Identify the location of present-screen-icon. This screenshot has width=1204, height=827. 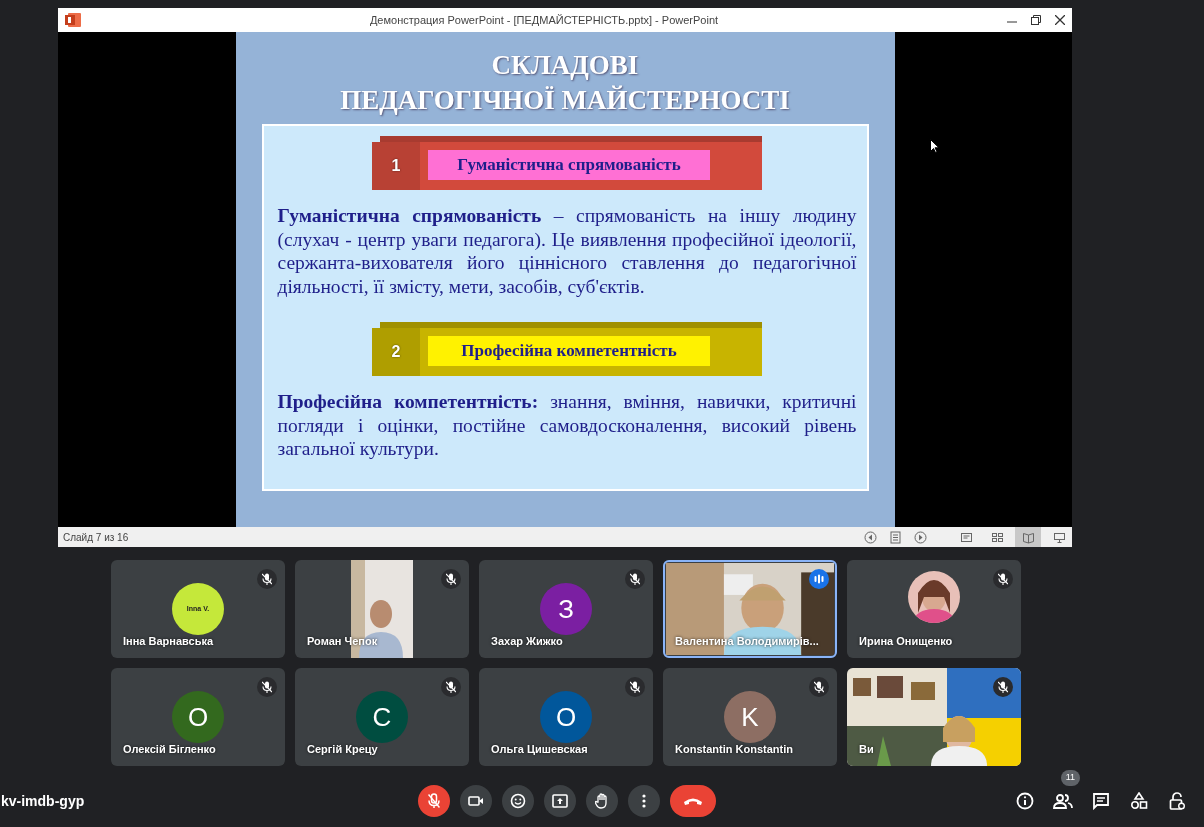
(560, 801).